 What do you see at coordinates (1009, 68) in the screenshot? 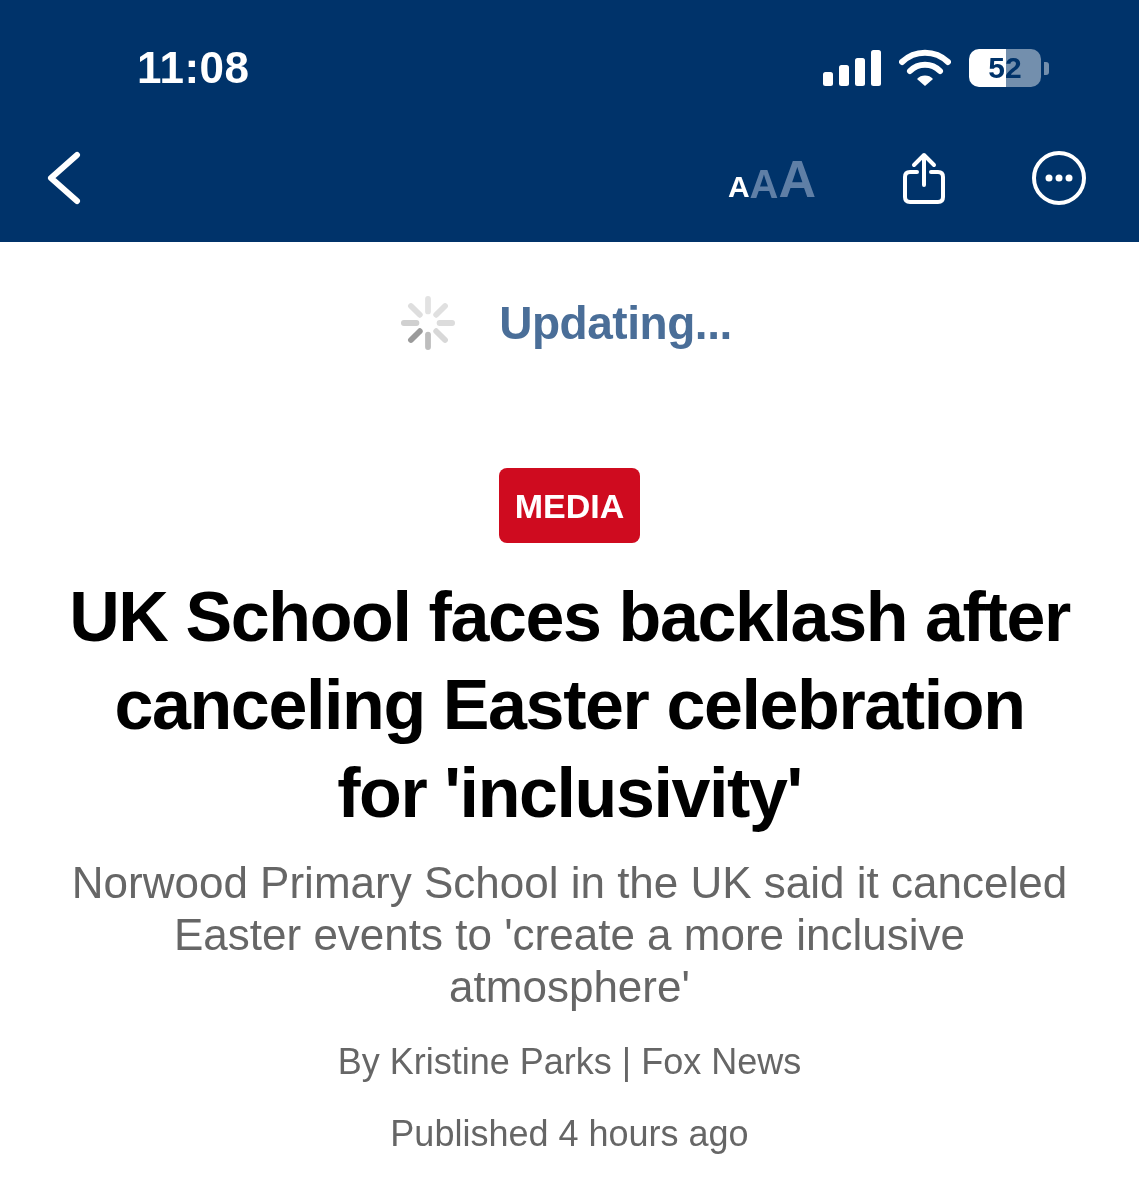
I see `battery-indicator: 52` at bounding box center [1009, 68].